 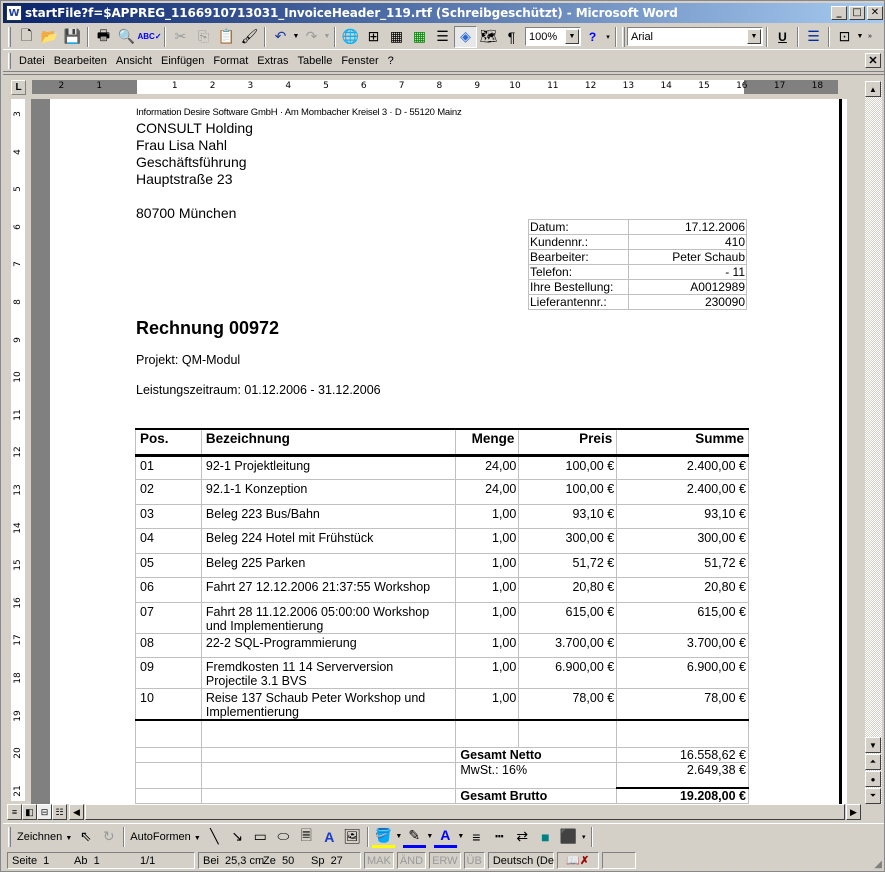 I want to click on line-color-dropdown-icon: ▼, so click(x=430, y=836).